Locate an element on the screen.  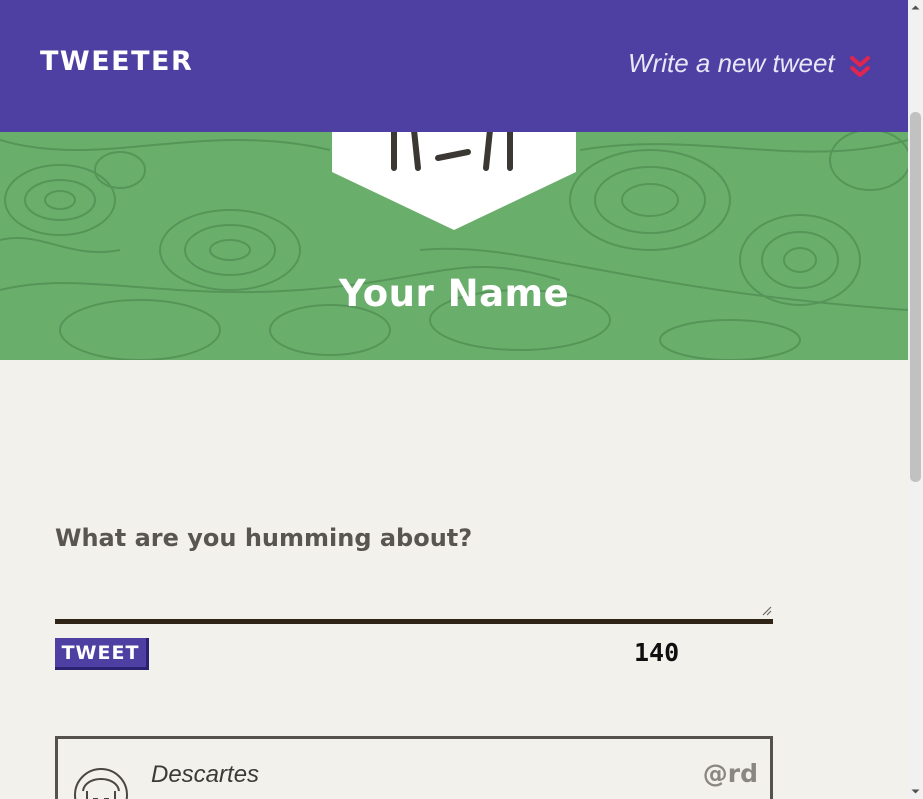
composer-prompt: What are you humming about? is located at coordinates (264, 538).